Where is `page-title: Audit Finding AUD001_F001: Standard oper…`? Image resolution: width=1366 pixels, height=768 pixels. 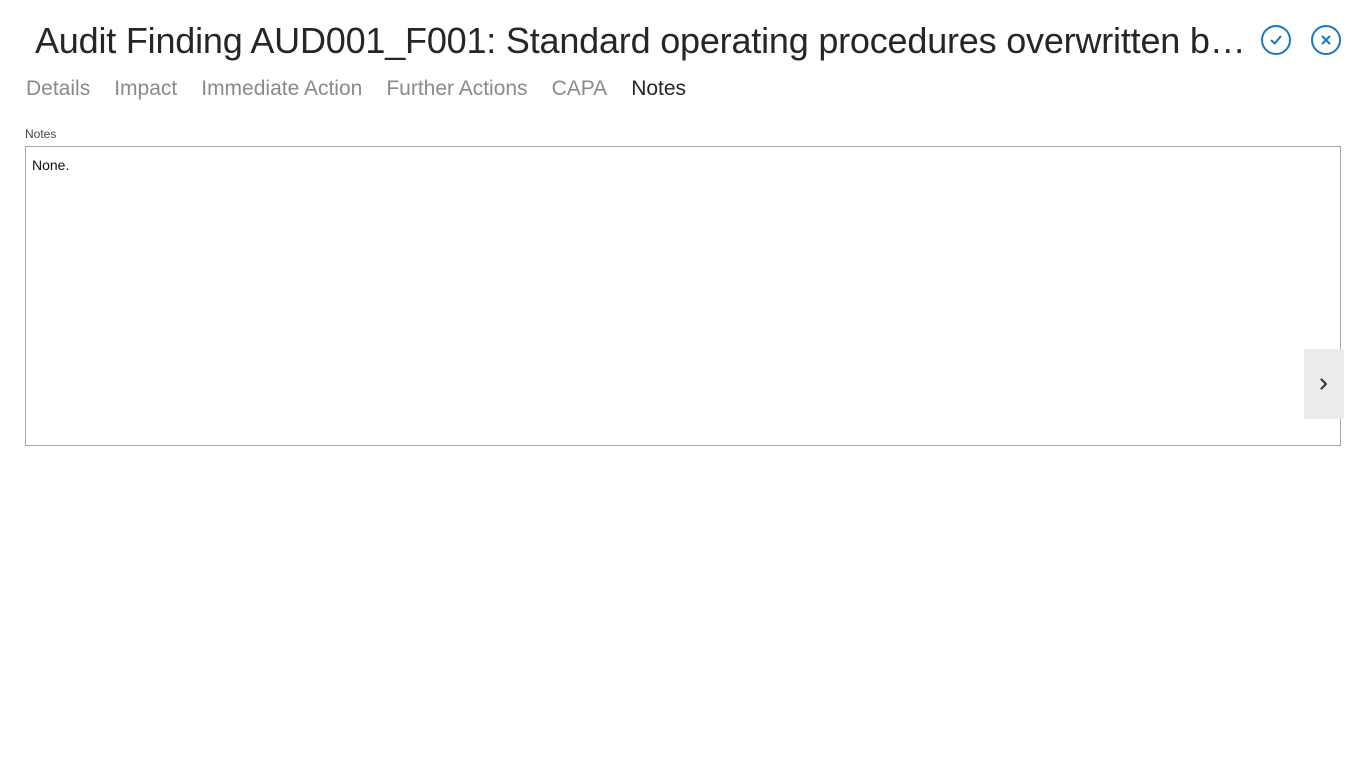 page-title: Audit Finding AUD001_F001: Standard oper… is located at coordinates (646, 40).